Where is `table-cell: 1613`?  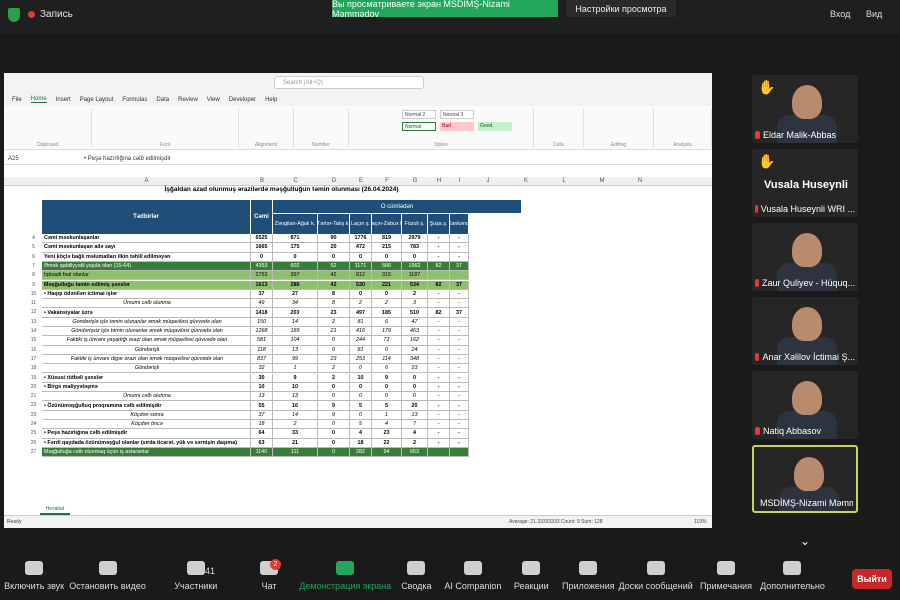
table-cell: 1613 is located at coordinates (262, 285).